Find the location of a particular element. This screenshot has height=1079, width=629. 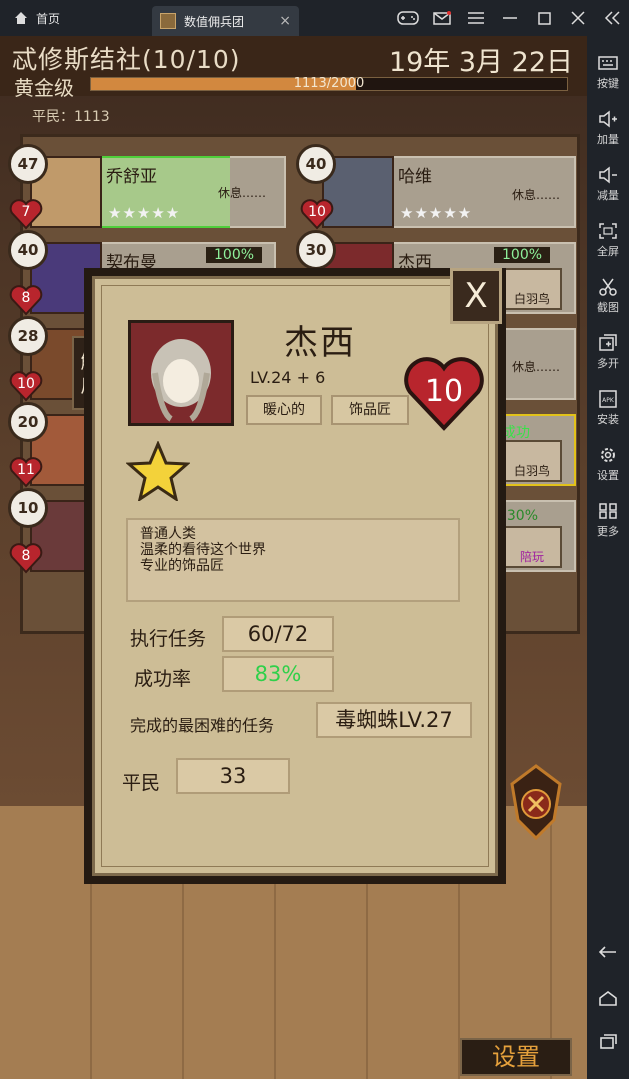

merc-level-badge: 47 is located at coordinates (28, 164).